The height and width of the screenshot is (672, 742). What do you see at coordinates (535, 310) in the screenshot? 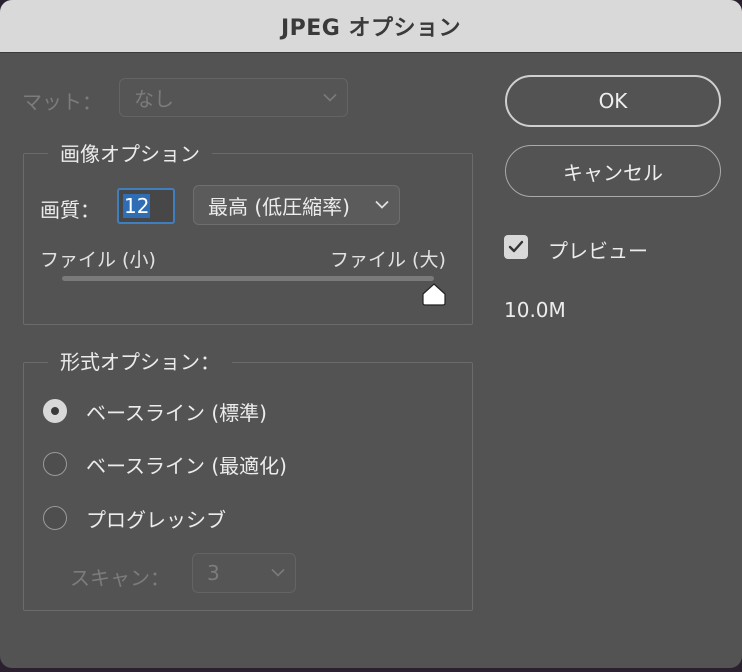
I see `file-size-readout: 10.0M` at bounding box center [535, 310].